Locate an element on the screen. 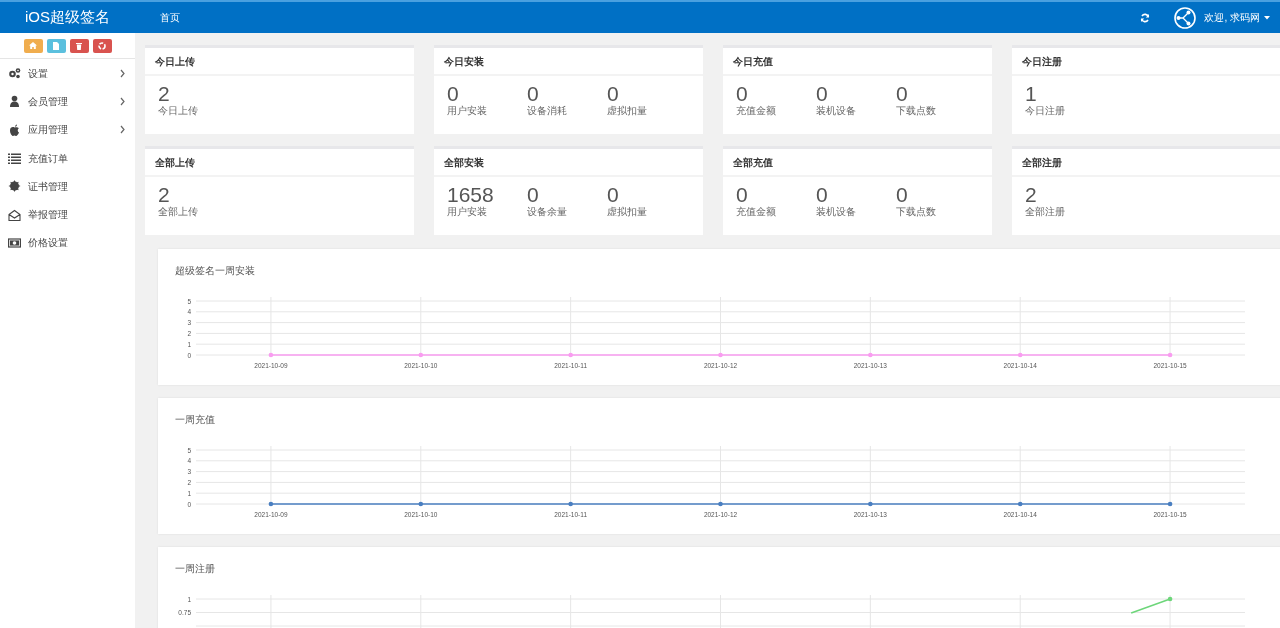 The width and height of the screenshot is (1280, 628). stat-value: 1658 is located at coordinates (471, 194).